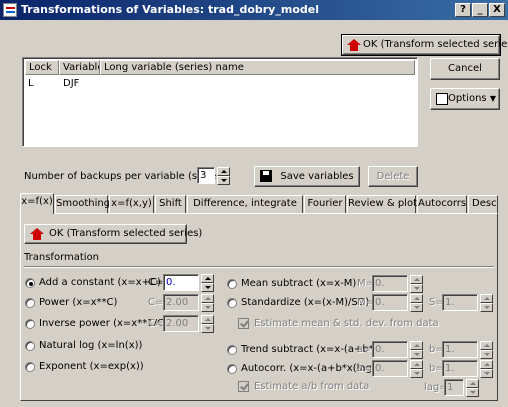  What do you see at coordinates (467, 98) in the screenshot?
I see `options-label: Options` at bounding box center [467, 98].